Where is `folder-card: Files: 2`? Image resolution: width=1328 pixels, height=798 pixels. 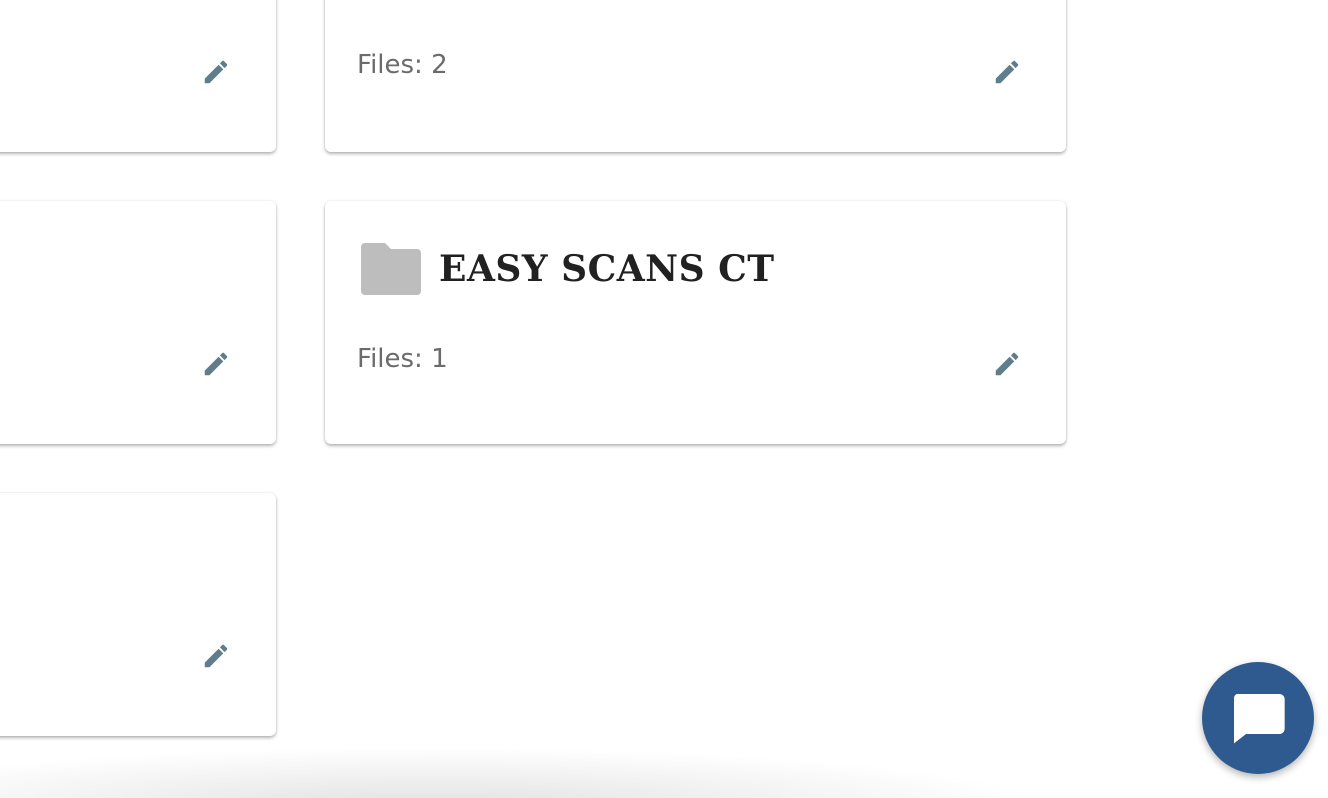 folder-card: Files: 2 is located at coordinates (695, 76).